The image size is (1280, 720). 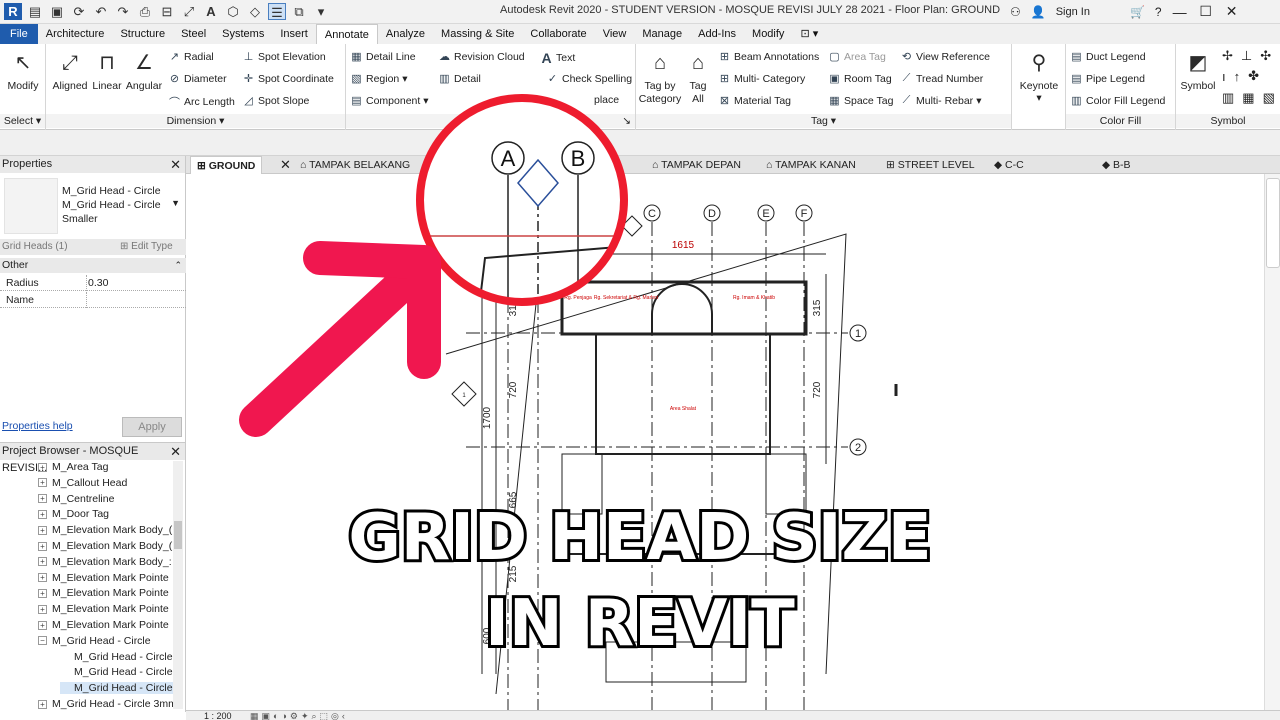 What do you see at coordinates (589, 79) in the screenshot?
I see `check-spelling-button: ✓ Check Spelling` at bounding box center [589, 79].